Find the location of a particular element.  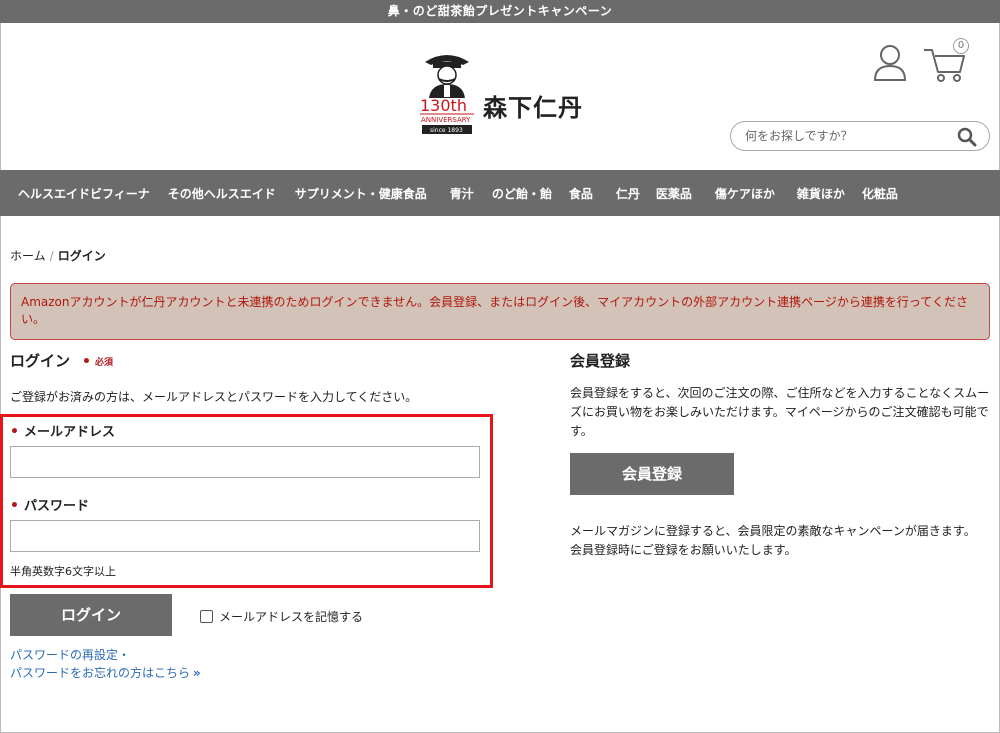

svg-text: ANNIVERSARY is located at coordinates (446, 120).